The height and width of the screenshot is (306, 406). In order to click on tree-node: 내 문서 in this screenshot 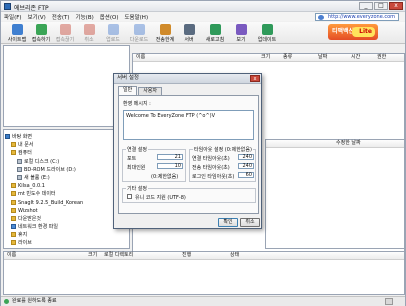, I will do `click(65, 145)`.